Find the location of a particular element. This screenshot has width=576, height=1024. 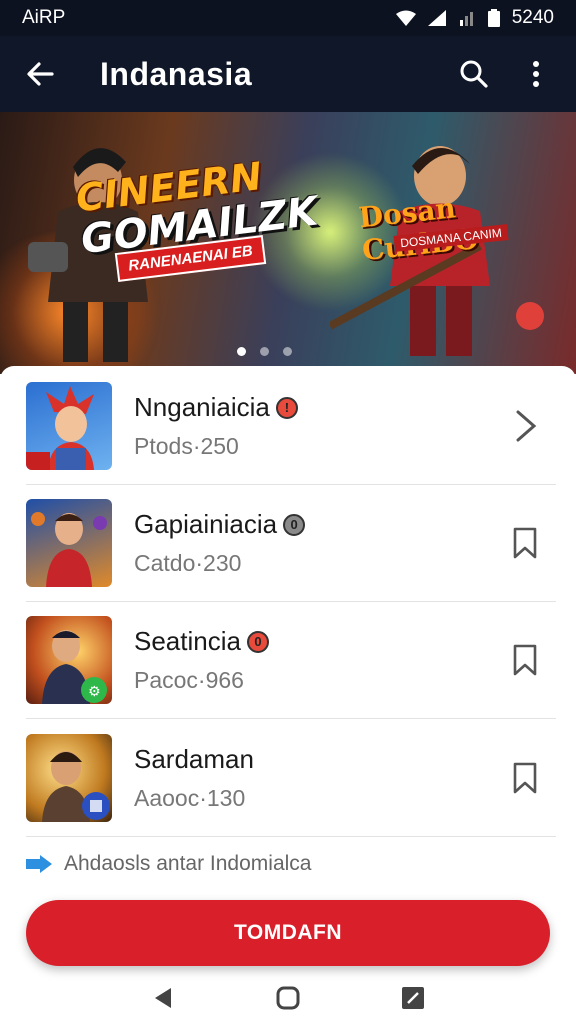

item-text: Seatincia 0 Pacoc·966 is located at coordinates (318, 660).